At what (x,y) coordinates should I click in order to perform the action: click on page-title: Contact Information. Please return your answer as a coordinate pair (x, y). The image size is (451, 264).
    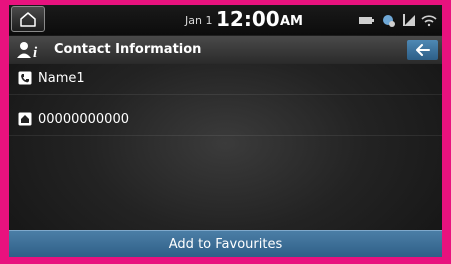
    Looking at the image, I should click on (128, 49).